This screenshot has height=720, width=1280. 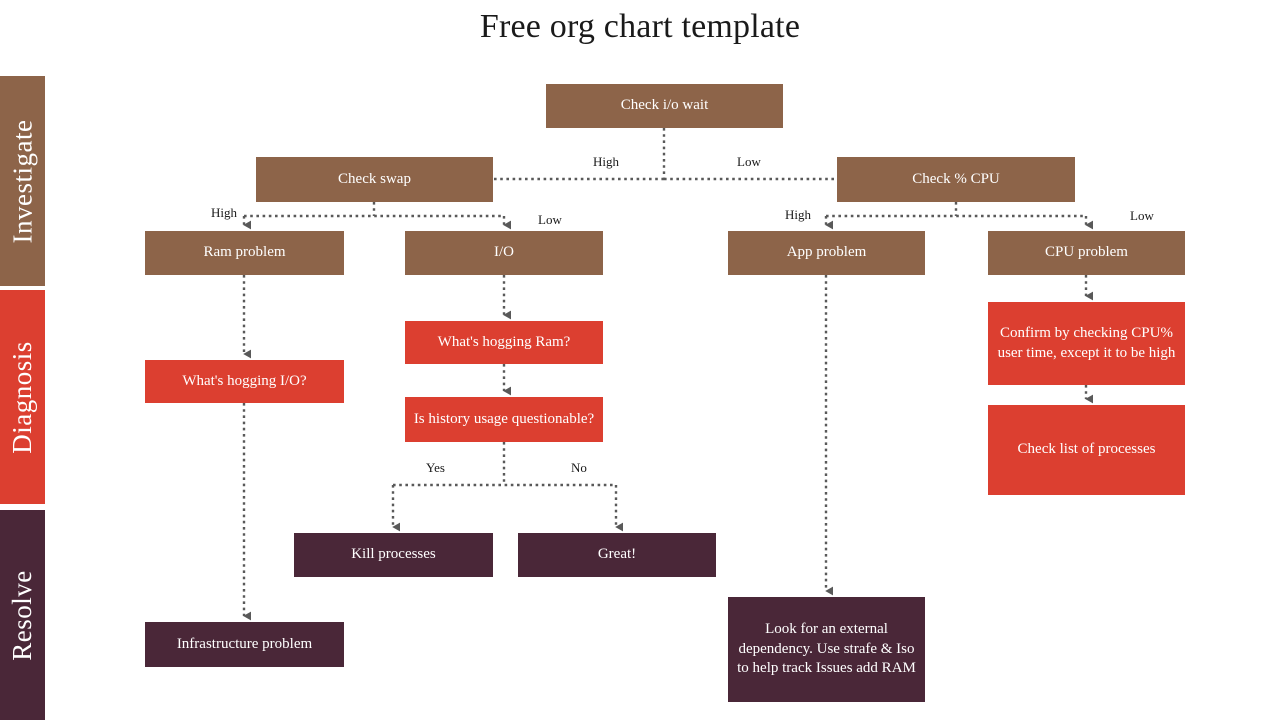 What do you see at coordinates (244, 381) in the screenshot?
I see `node-whats-hogging-io: What's hogging I/O?` at bounding box center [244, 381].